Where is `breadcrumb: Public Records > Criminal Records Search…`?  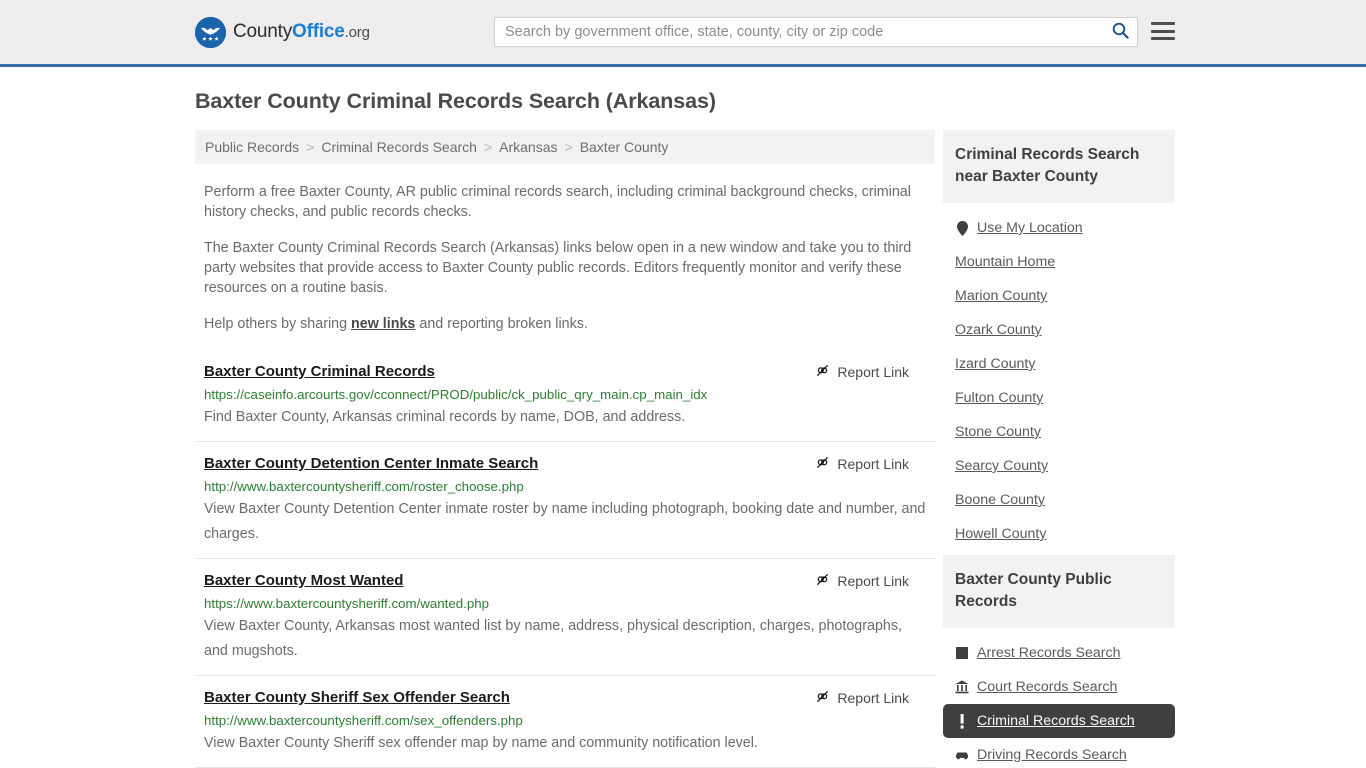 breadcrumb: Public Records > Criminal Records Search… is located at coordinates (565, 147).